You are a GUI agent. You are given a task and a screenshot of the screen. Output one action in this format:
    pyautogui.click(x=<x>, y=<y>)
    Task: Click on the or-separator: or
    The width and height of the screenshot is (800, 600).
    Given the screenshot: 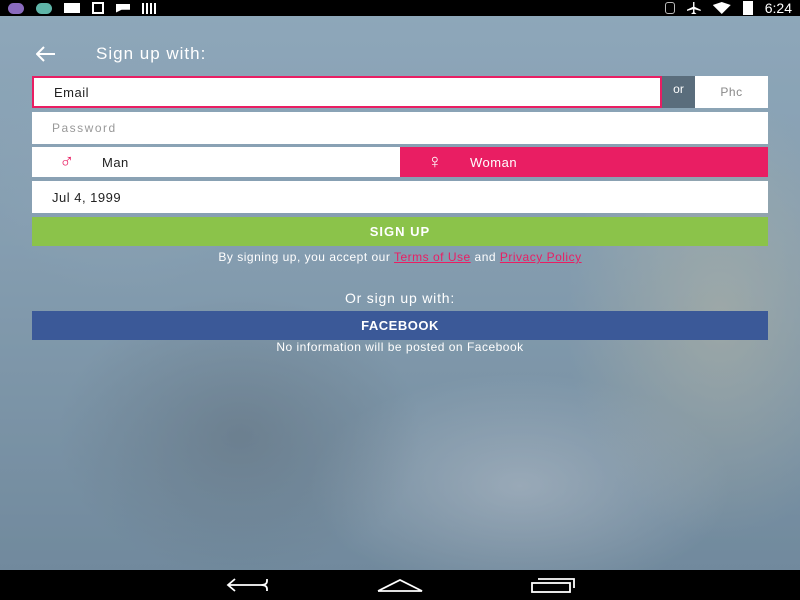 What is the action you would take?
    pyautogui.click(x=678, y=92)
    